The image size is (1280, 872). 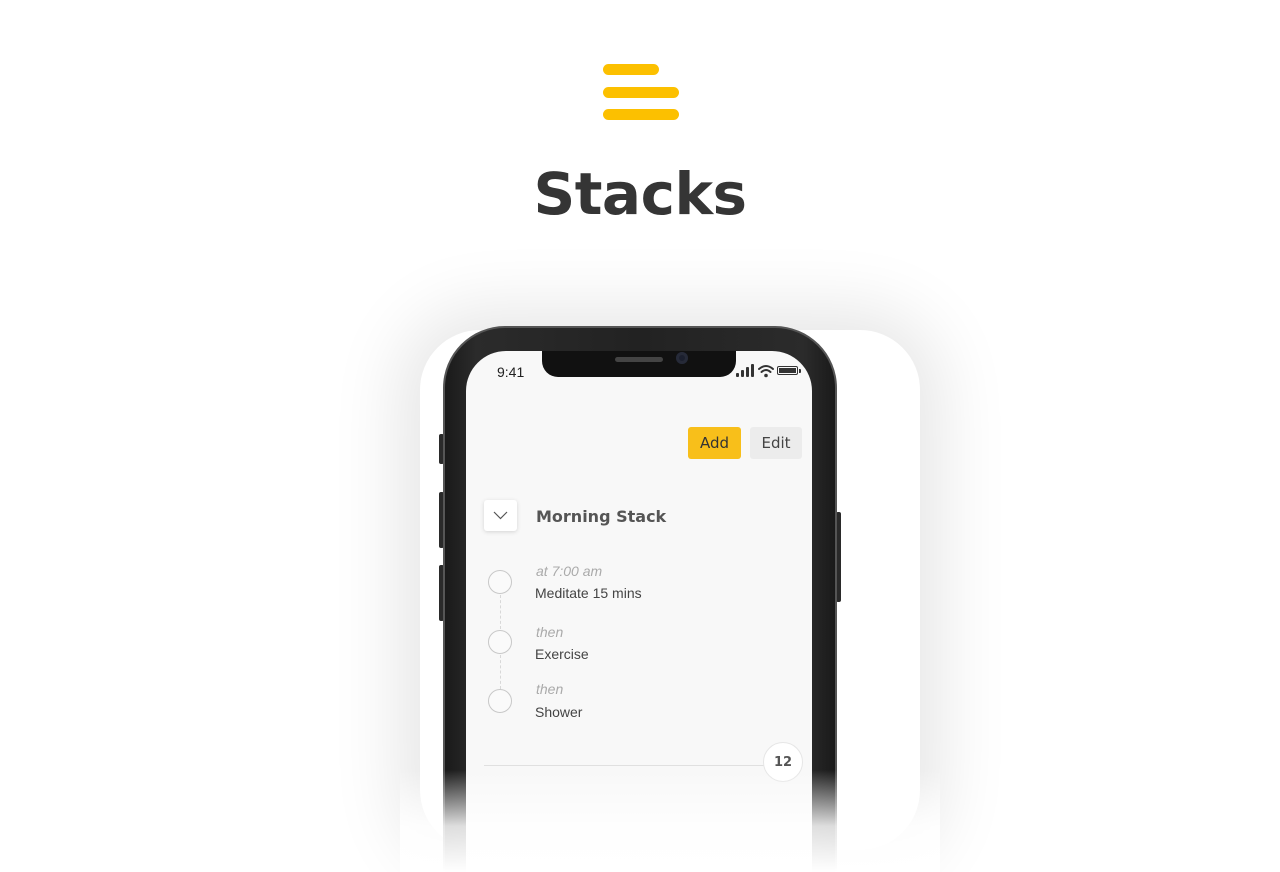 I want to click on chevron-down-icon, so click(x=500, y=515).